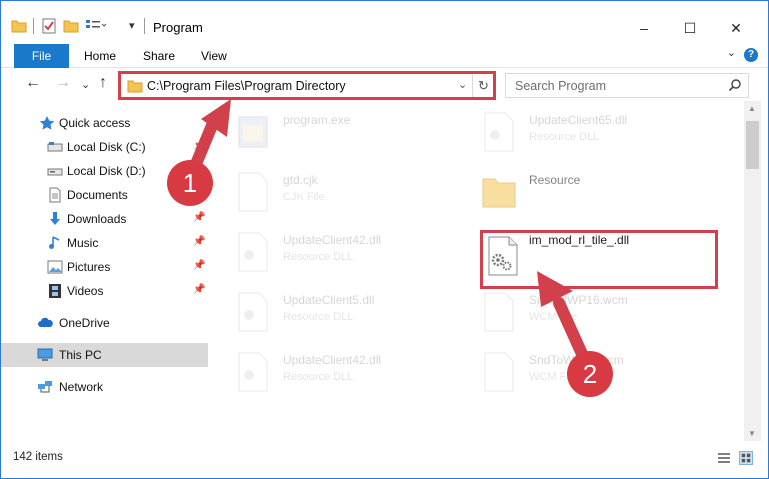 This screenshot has height=479, width=769. Describe the element at coordinates (96, 26) in the screenshot. I see `view-options-icon` at that location.